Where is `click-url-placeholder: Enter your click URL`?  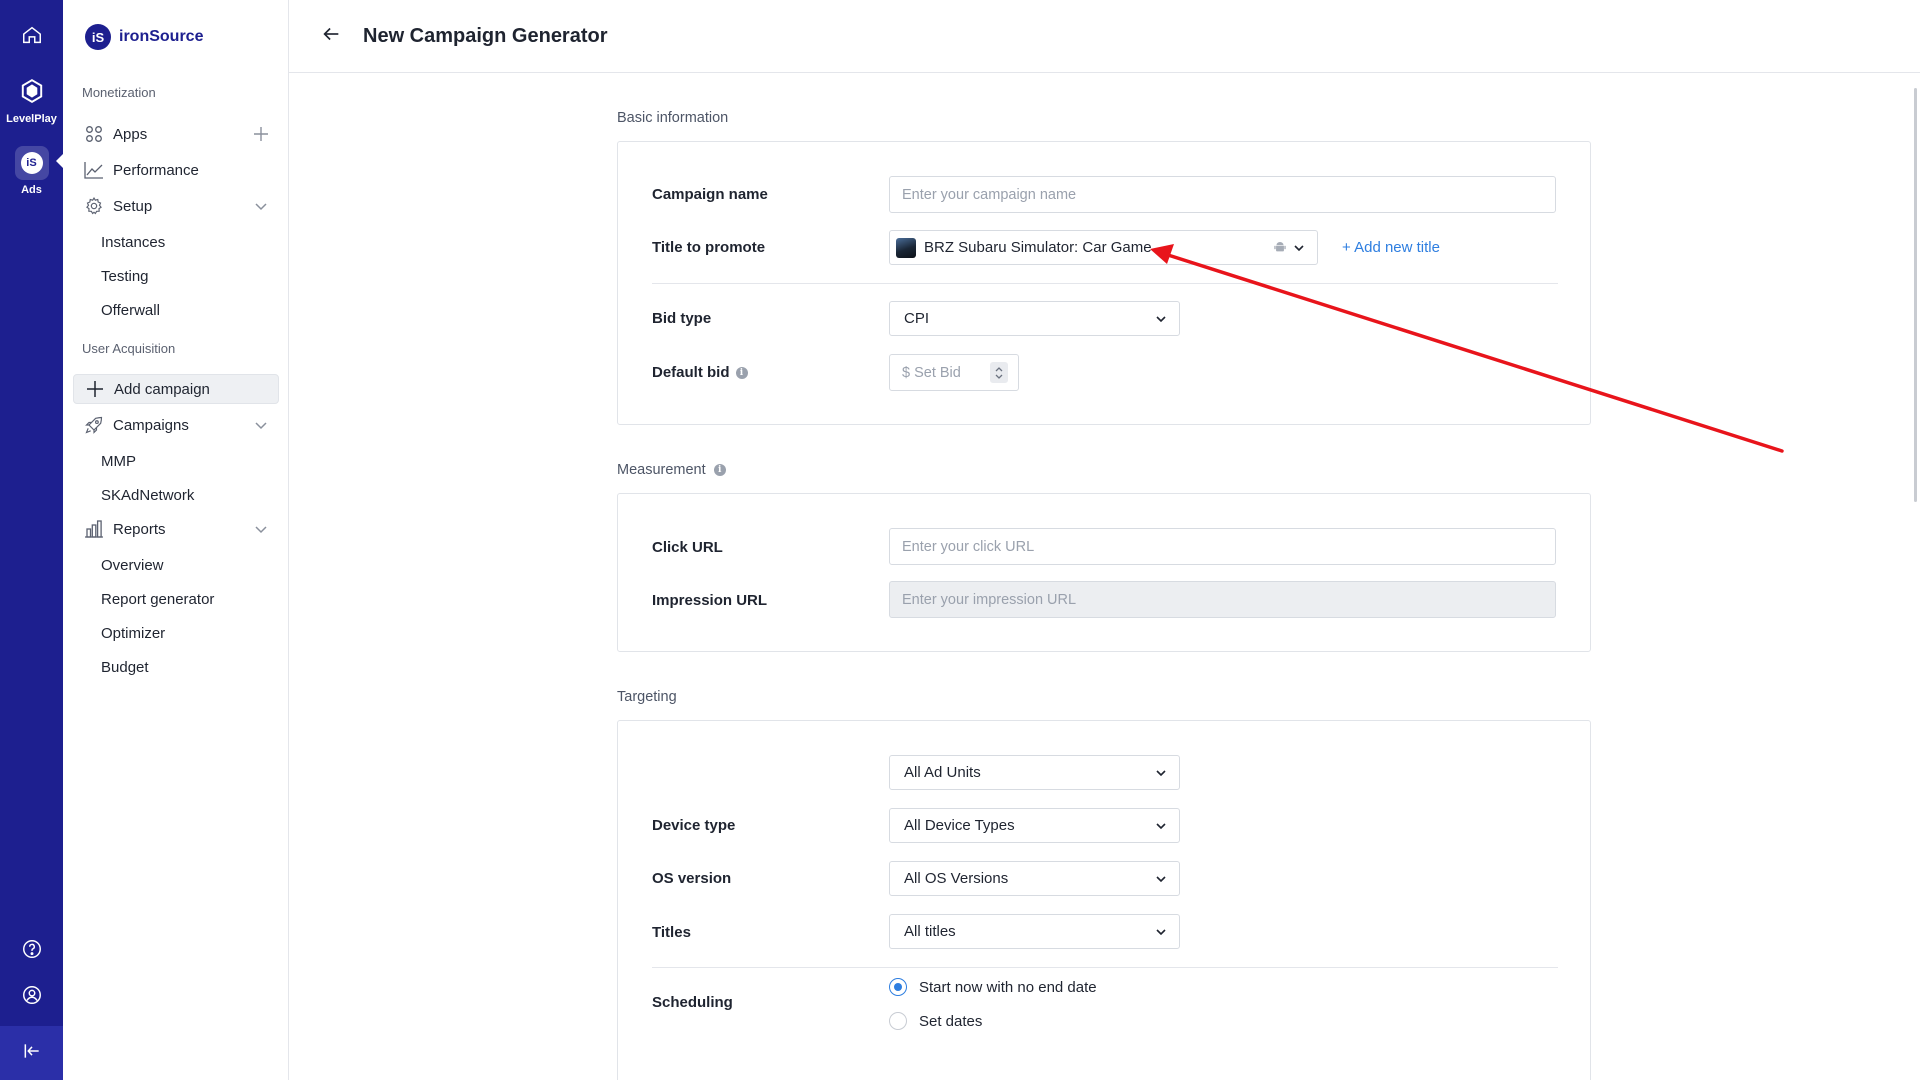 click-url-placeholder: Enter your click URL is located at coordinates (968, 546).